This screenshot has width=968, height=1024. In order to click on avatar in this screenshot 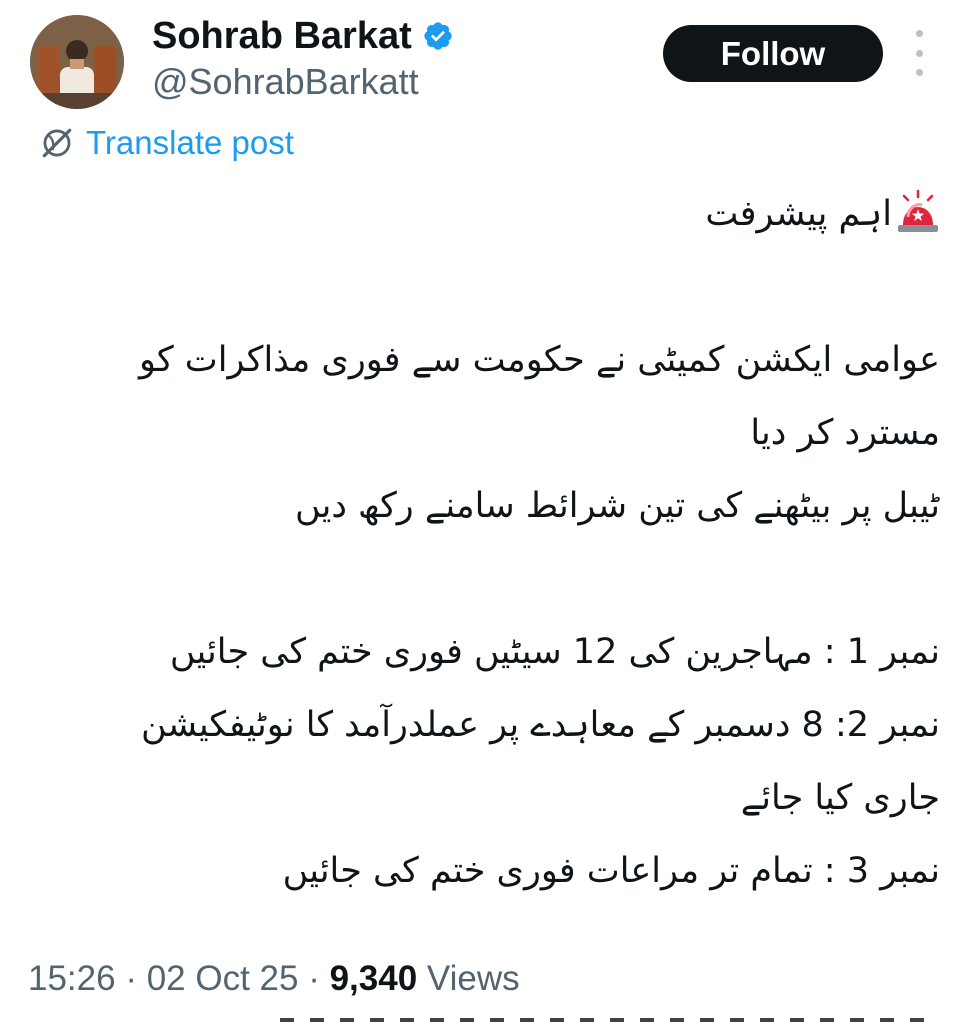, I will do `click(77, 62)`.